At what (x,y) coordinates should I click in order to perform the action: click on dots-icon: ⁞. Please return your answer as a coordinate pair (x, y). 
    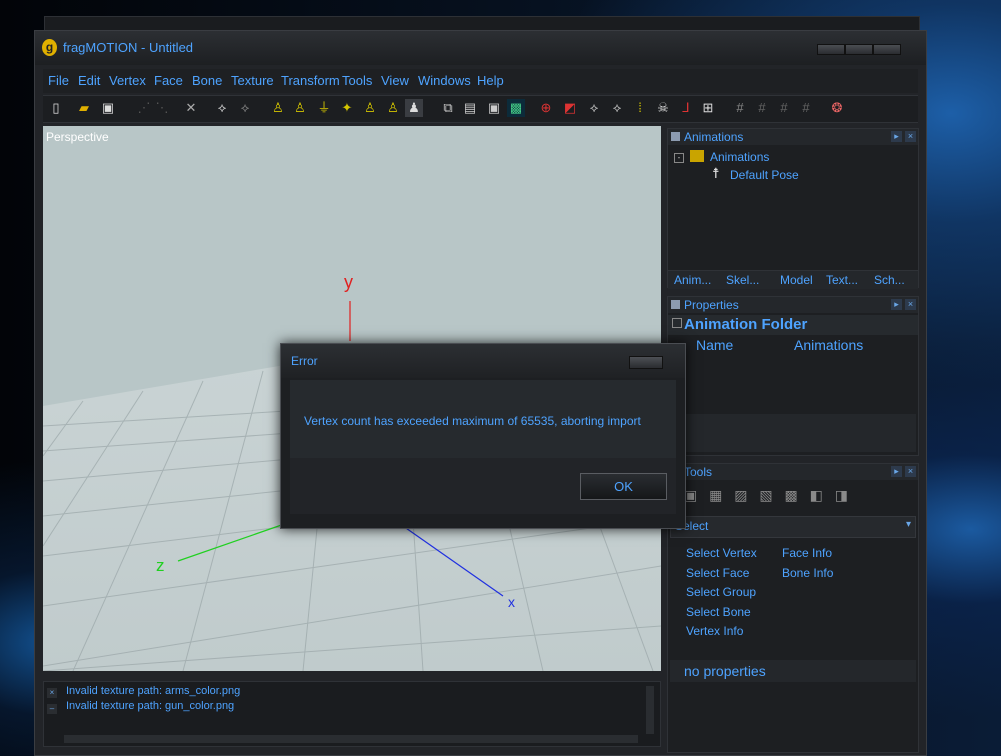
    Looking at the image, I should click on (640, 108).